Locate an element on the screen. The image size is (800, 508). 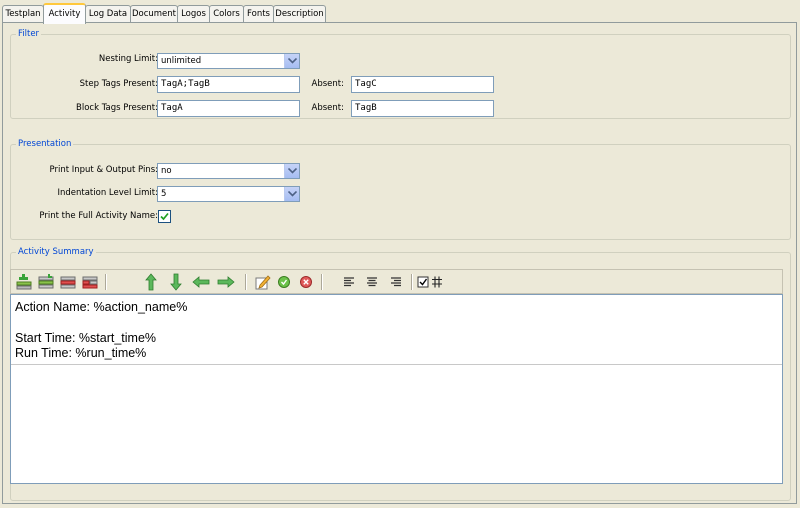
editor-divider is located at coordinates (396, 364).